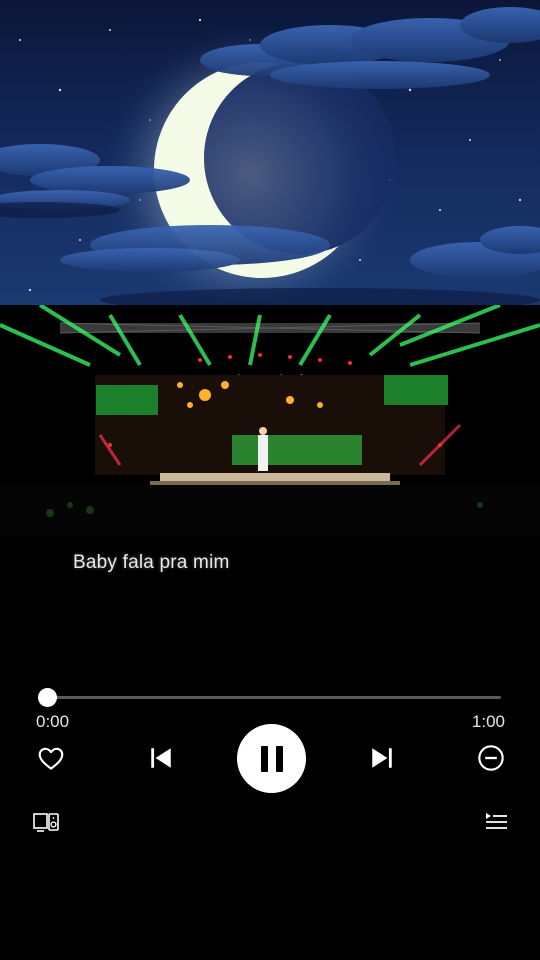  I want to click on lyric-line: Baby fala pra mim, so click(151, 562).